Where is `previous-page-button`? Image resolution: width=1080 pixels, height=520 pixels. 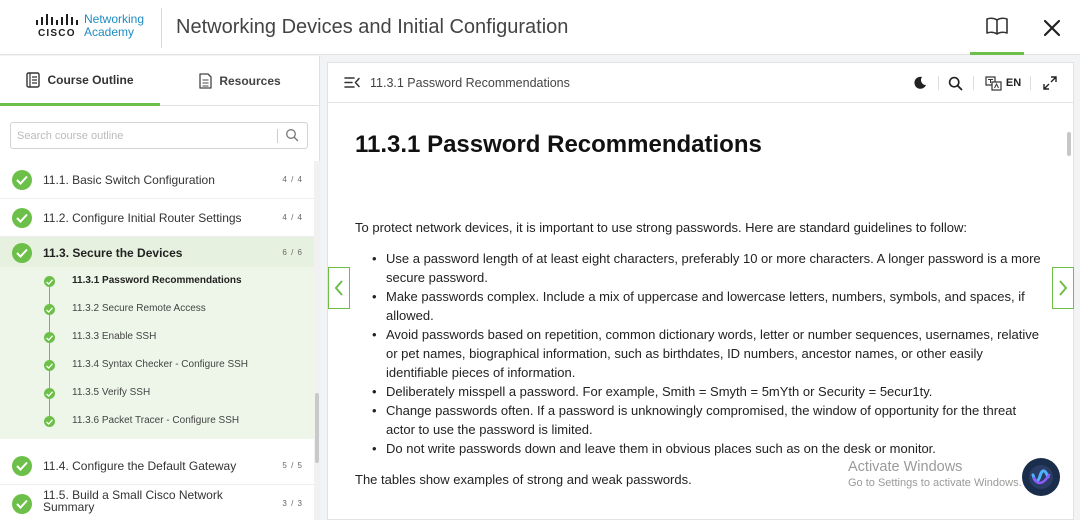 previous-page-button is located at coordinates (339, 288).